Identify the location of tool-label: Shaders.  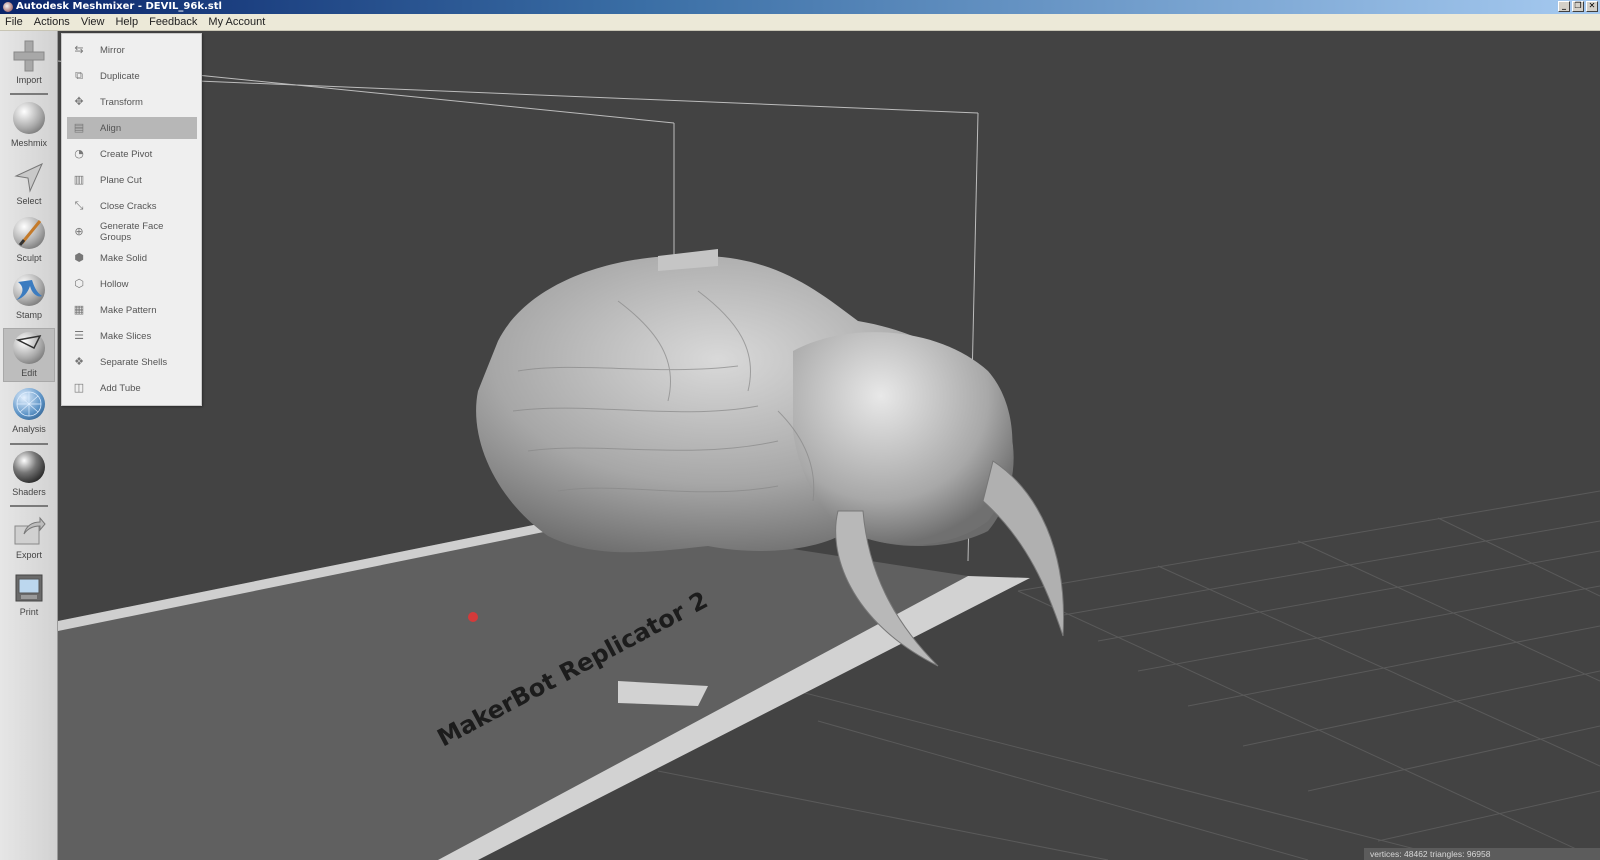
(29, 492).